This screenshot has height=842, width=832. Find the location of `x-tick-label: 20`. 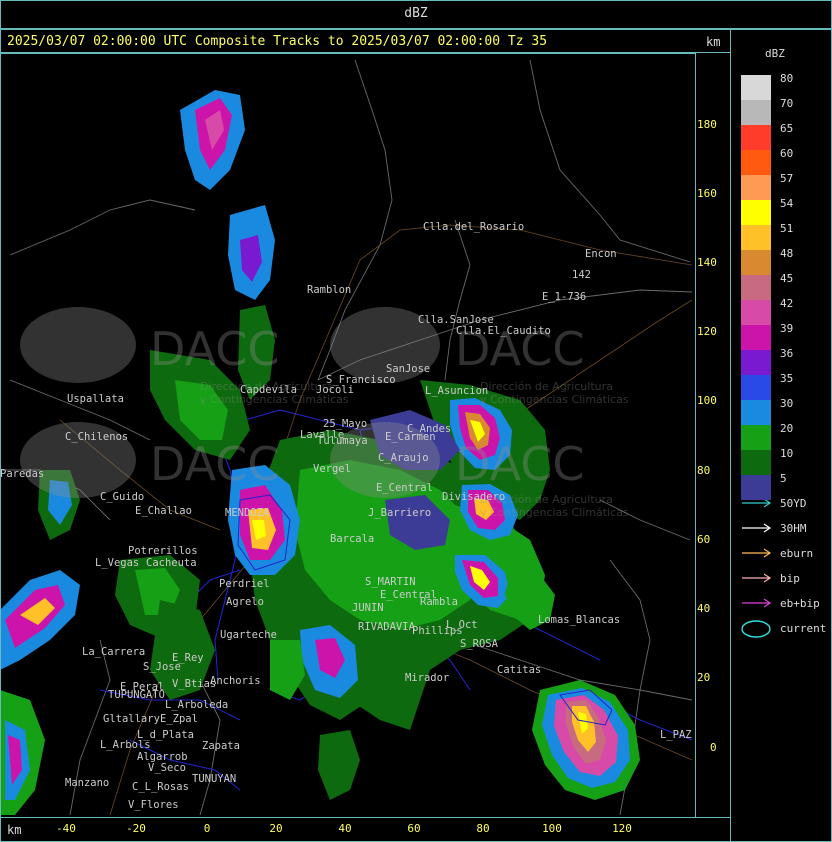

x-tick-label: 20 is located at coordinates (276, 828).